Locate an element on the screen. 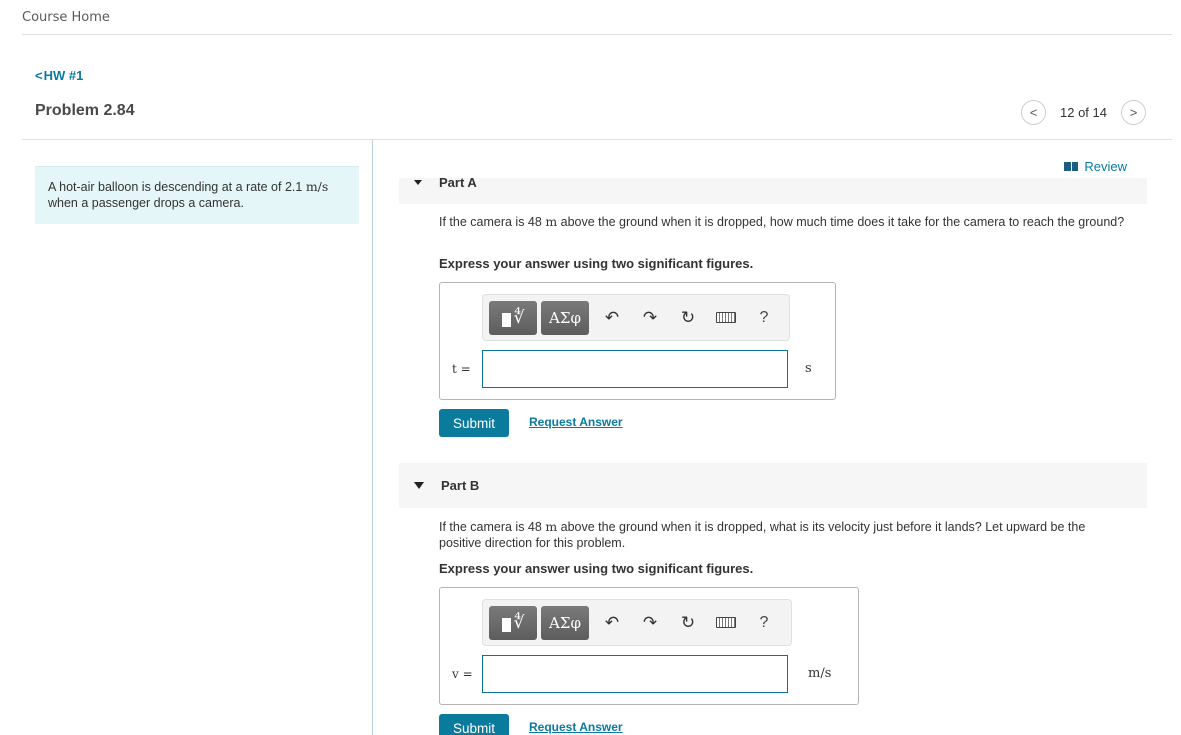  next-problem-button: > is located at coordinates (1133, 112).